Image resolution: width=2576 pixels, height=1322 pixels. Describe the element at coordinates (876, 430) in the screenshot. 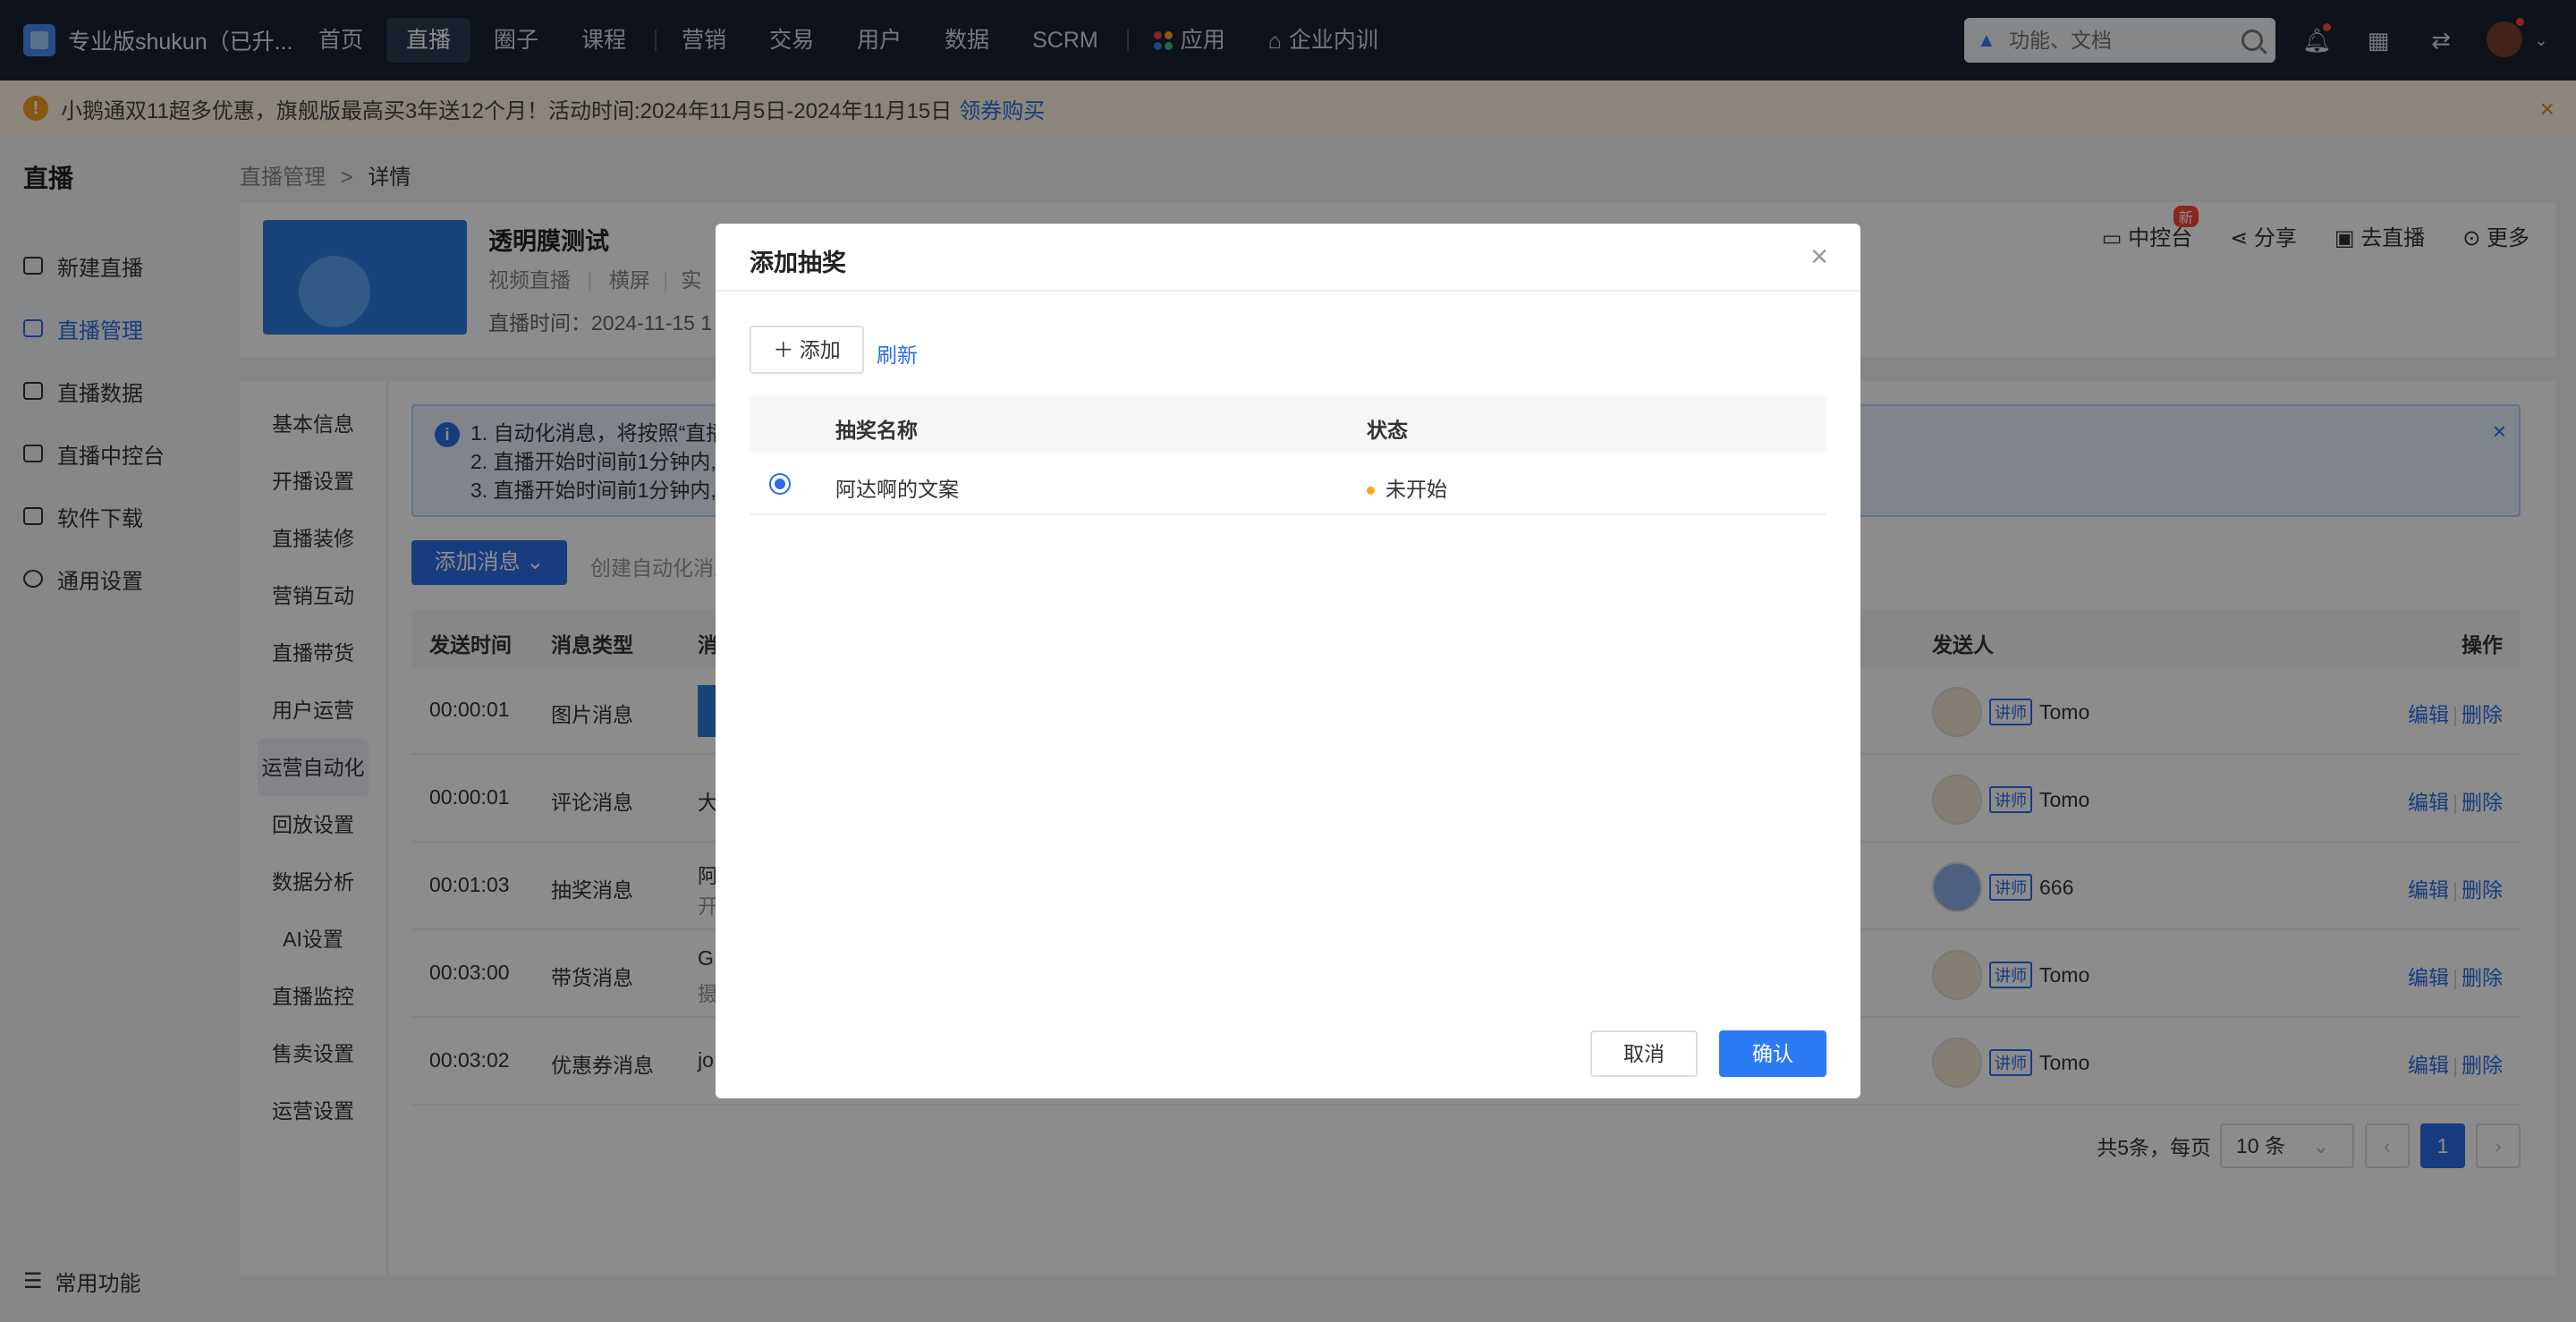

I see `col-lottery-name: 抽奖名称` at that location.